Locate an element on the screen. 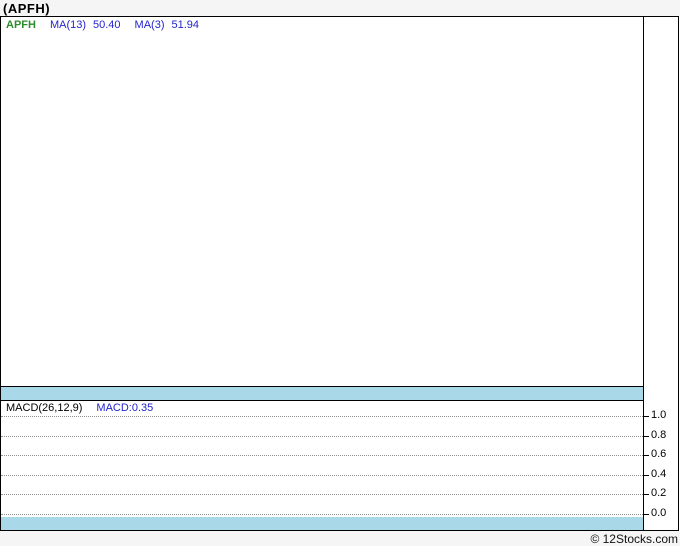  footer-bar: © 12Stocks.com is located at coordinates (340, 538).